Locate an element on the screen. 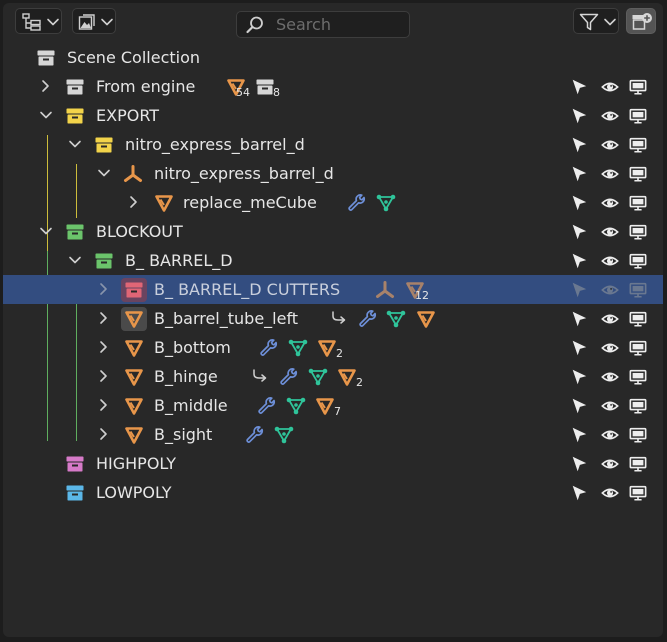  outliner-row-nitro-collection: nitro_express_barrel_d is located at coordinates (333, 144).